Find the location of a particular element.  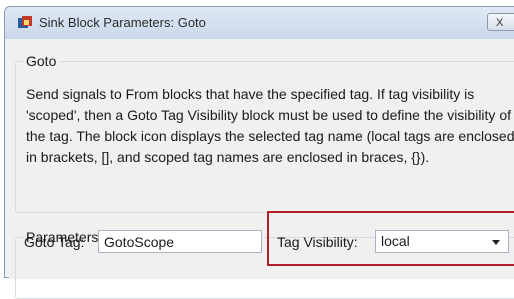

title-bar: Sink Block Parameters: Goto X is located at coordinates (259, 23).